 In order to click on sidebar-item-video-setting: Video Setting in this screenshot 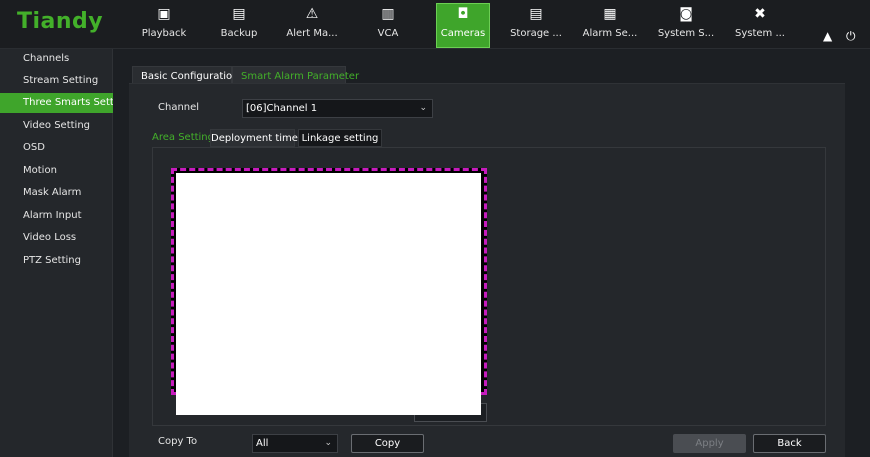, I will do `click(56, 126)`.